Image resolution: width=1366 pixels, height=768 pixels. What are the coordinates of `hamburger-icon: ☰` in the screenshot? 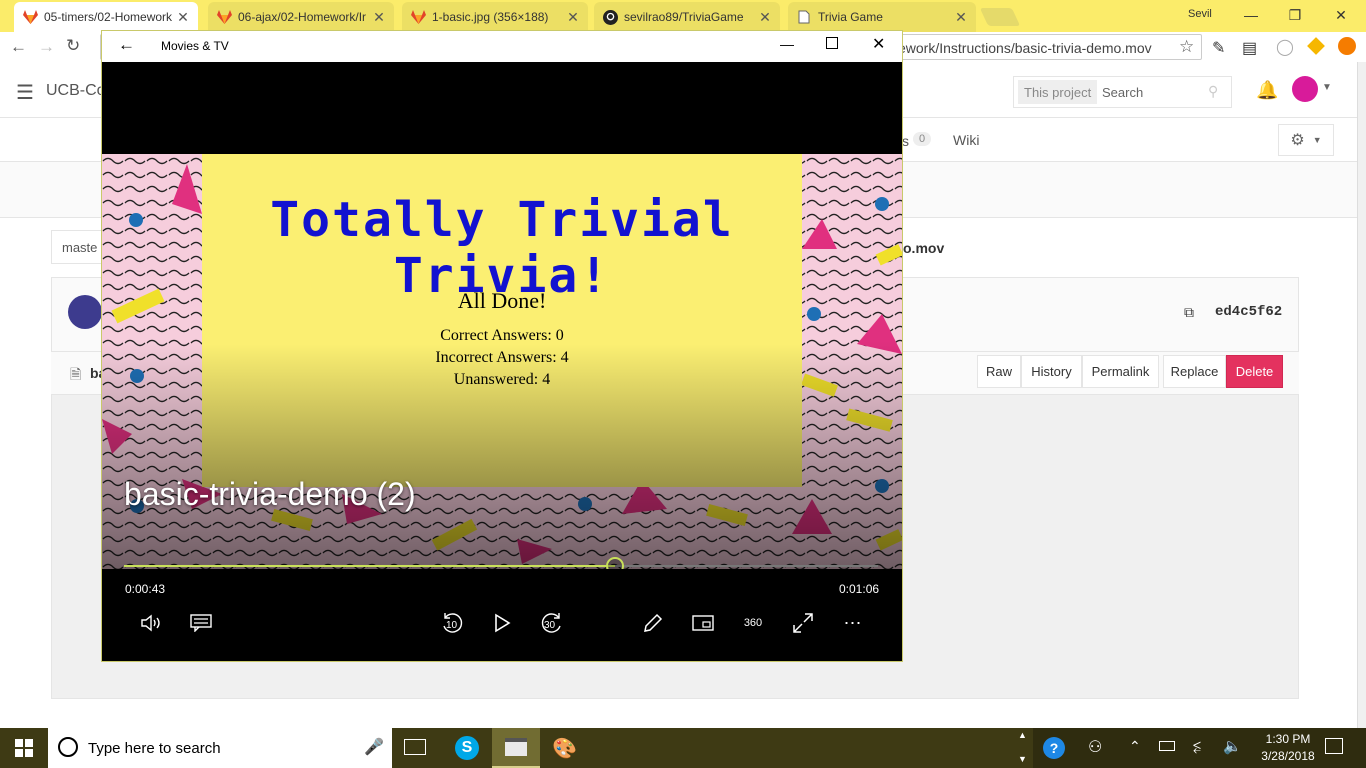 It's located at (25, 92).